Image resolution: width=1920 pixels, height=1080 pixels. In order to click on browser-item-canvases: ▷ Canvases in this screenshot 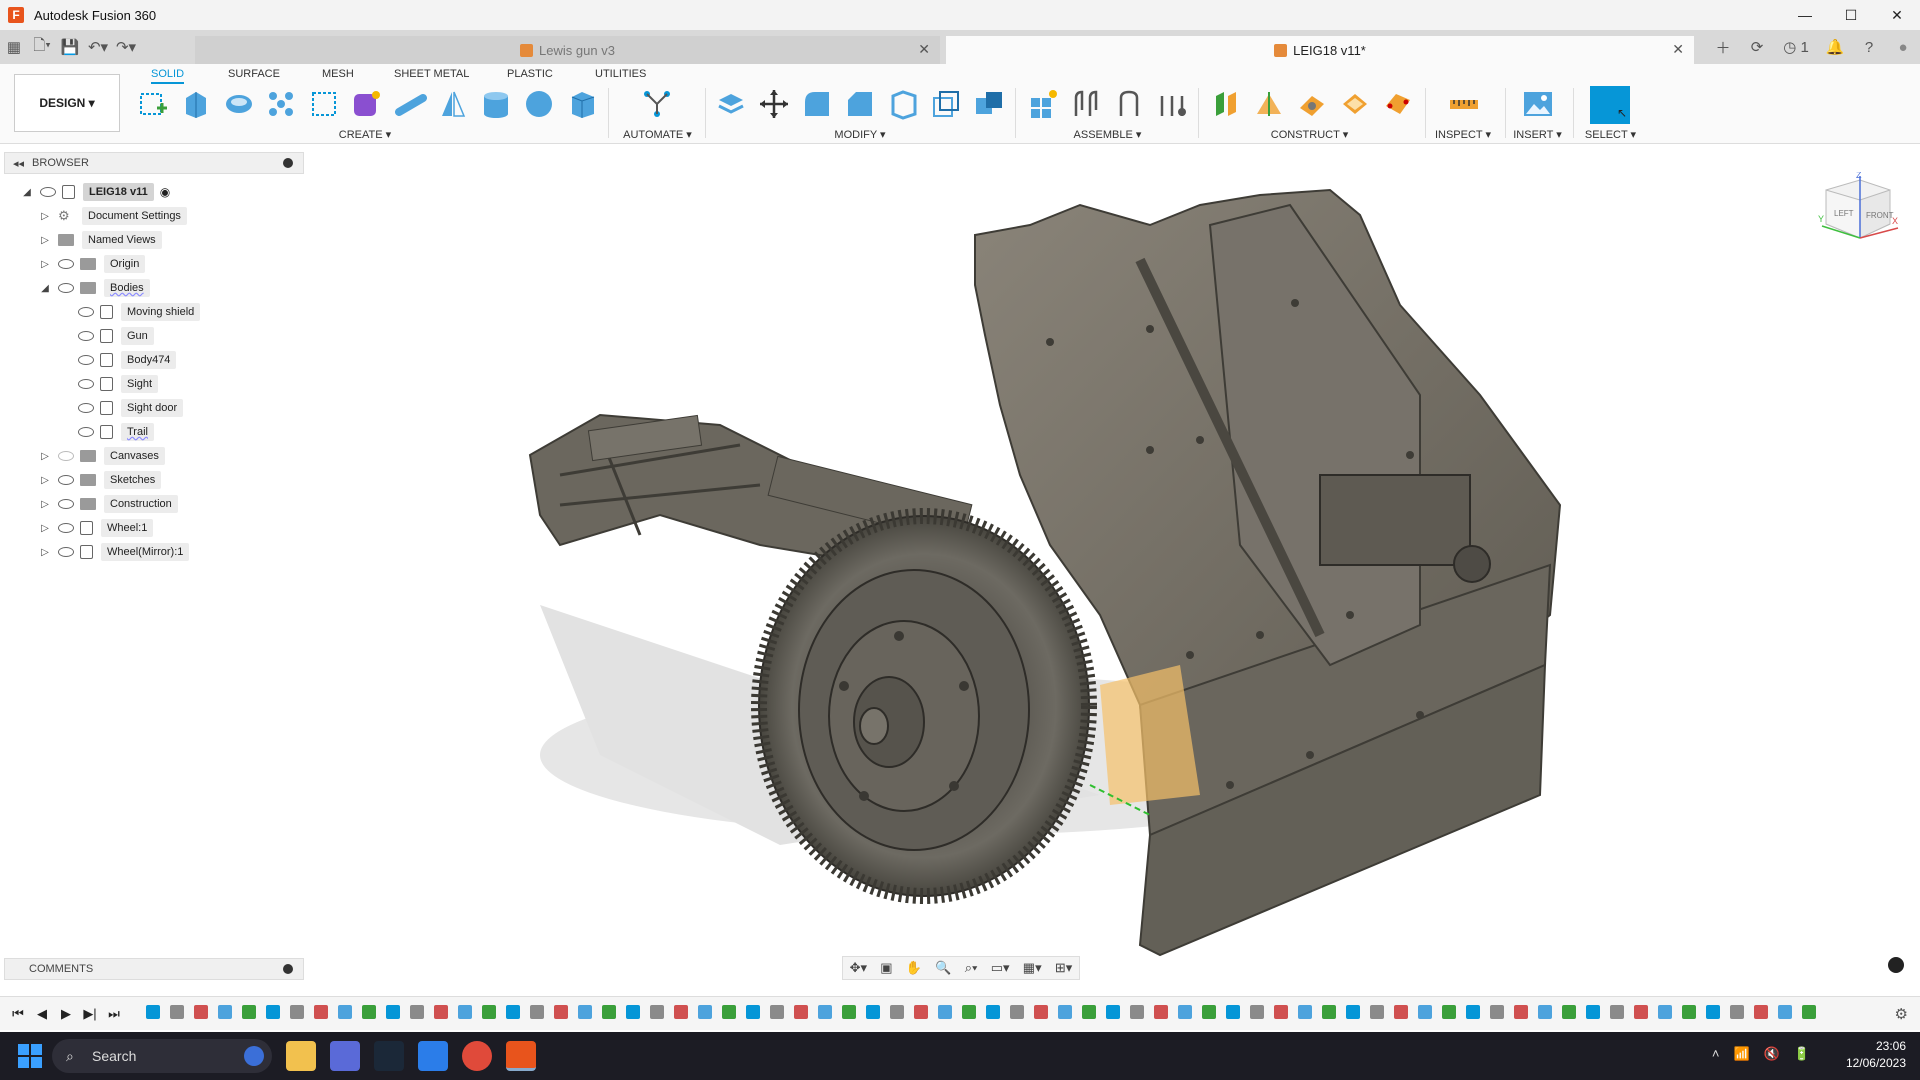, I will do `click(101, 456)`.